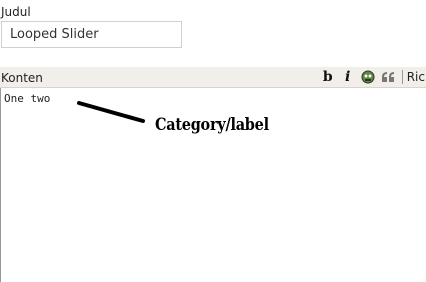 This screenshot has height=282, width=426. Describe the element at coordinates (212, 125) in the screenshot. I see `annotation-label: Category/label` at that location.